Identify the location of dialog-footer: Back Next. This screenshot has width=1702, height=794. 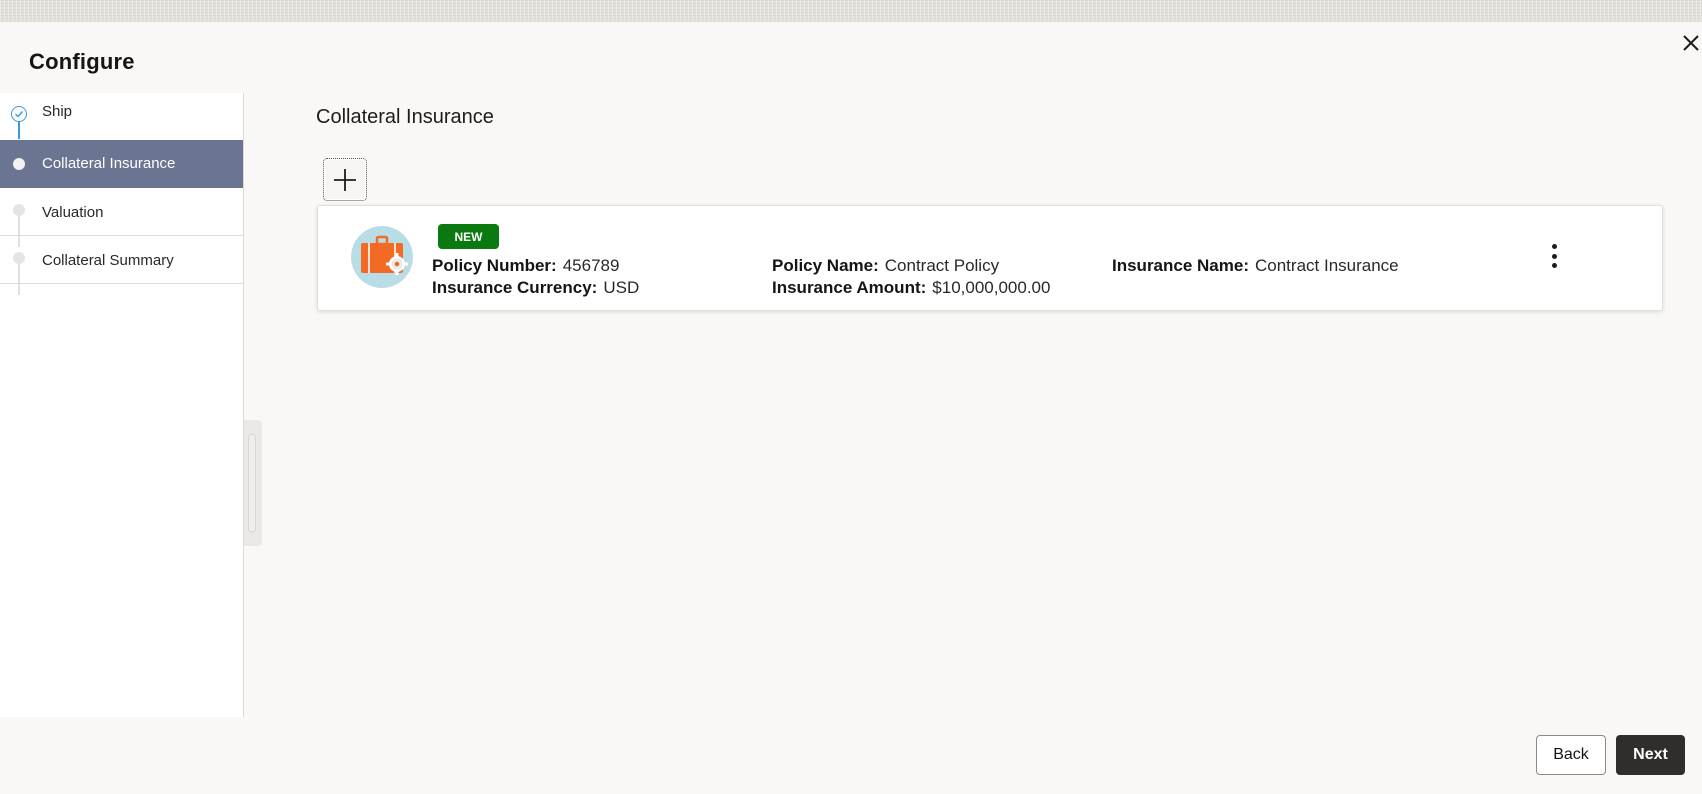
(851, 755).